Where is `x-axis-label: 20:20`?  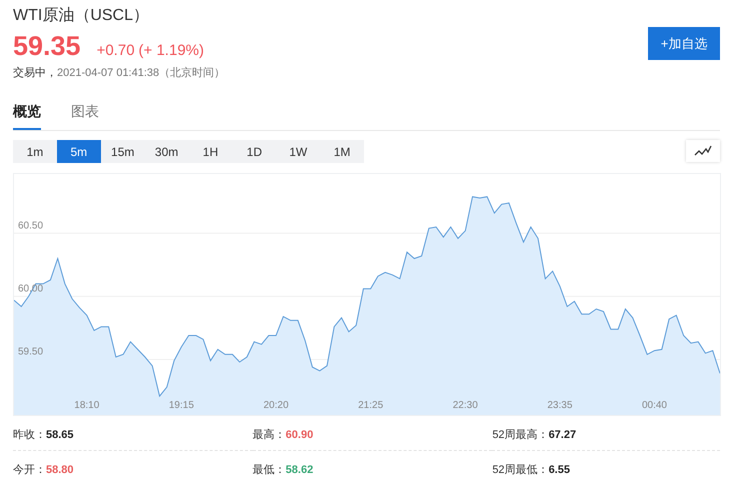 x-axis-label: 20:20 is located at coordinates (276, 405).